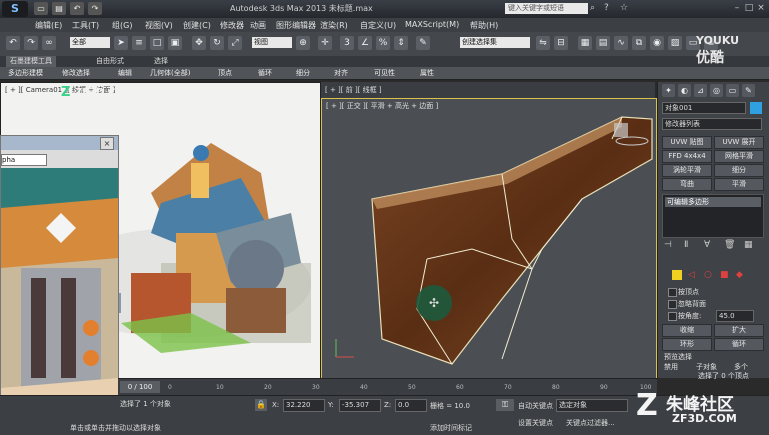 The image size is (769, 435). I want to click on material-editor-icon: ◉, so click(657, 43).